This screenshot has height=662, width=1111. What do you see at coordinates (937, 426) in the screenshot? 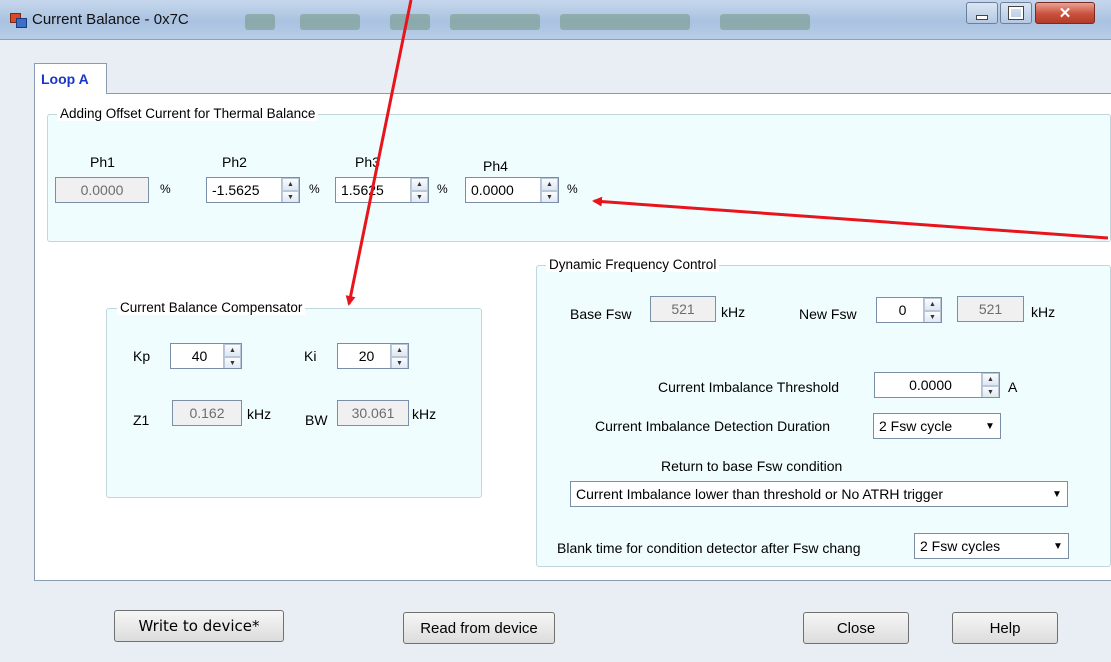
I see `duration-select: 2 Fsw cycle ▼` at bounding box center [937, 426].